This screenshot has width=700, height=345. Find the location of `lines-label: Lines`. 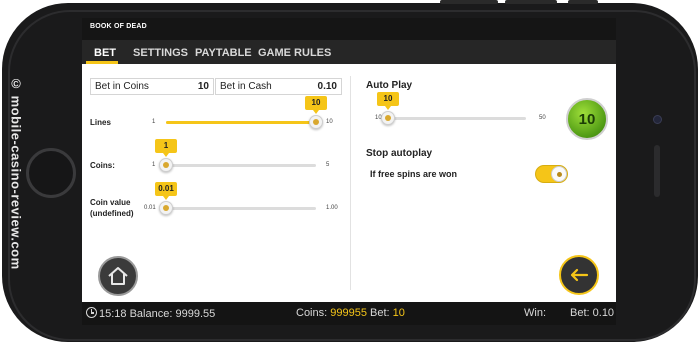

lines-label: Lines is located at coordinates (100, 122).